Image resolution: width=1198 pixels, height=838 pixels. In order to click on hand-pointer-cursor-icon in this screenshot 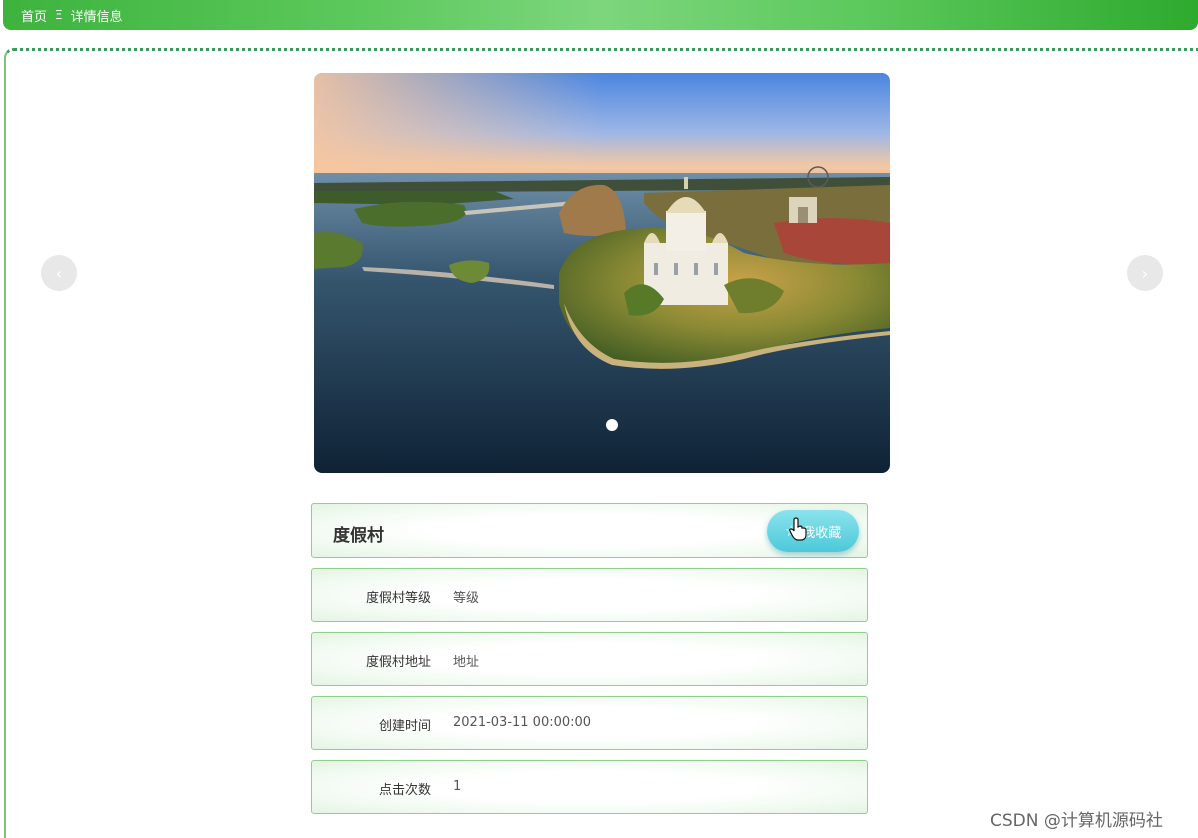, I will do `click(798, 529)`.